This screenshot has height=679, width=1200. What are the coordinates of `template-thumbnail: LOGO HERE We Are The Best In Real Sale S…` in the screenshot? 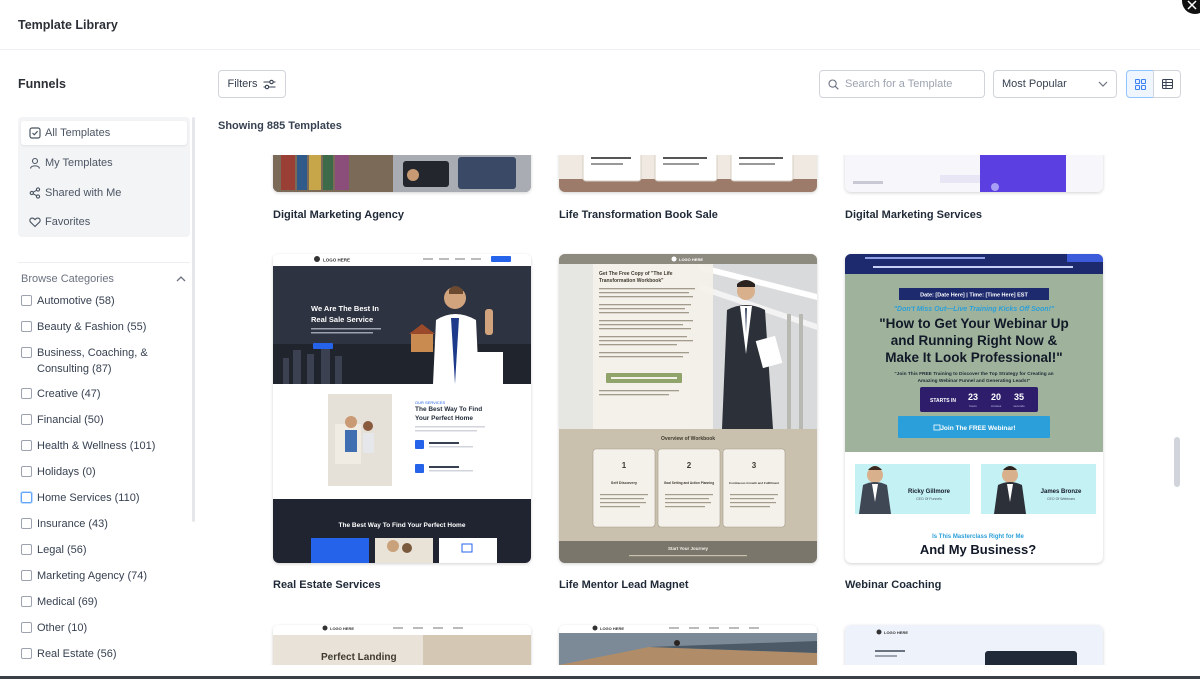 It's located at (402, 408).